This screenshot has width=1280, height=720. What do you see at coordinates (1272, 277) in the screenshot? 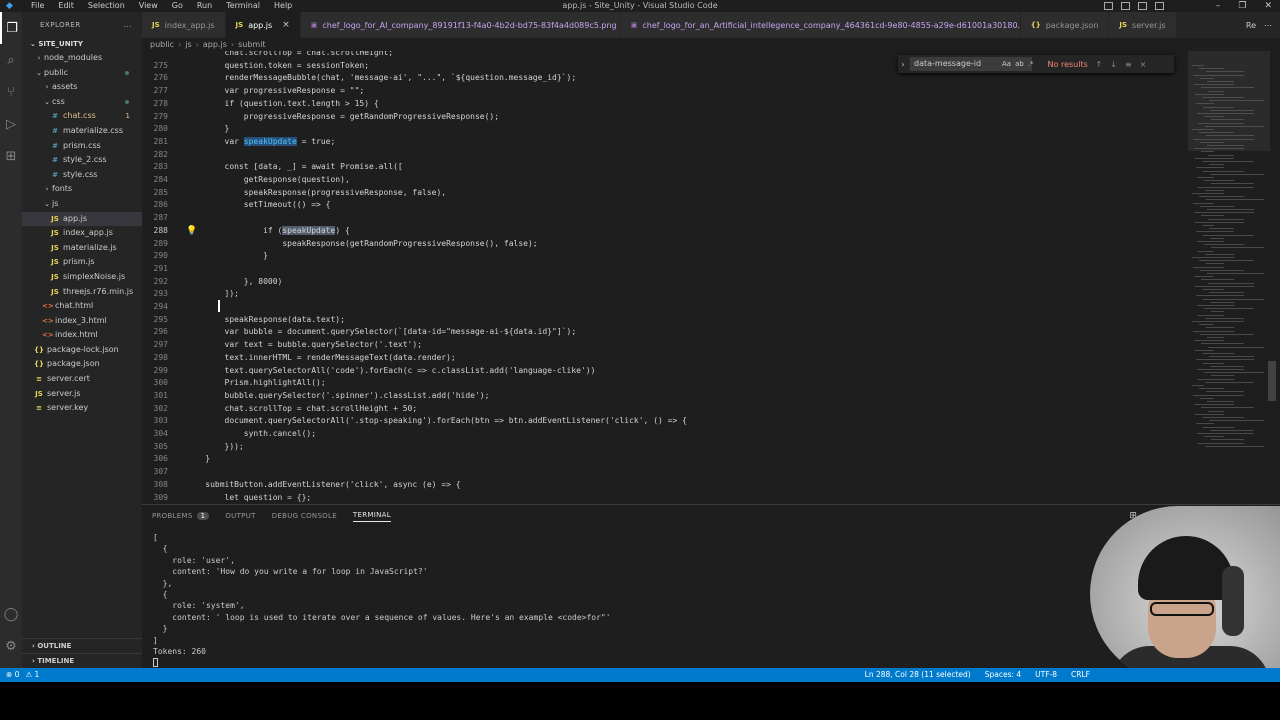
I see `editor-scrollbar` at bounding box center [1272, 277].